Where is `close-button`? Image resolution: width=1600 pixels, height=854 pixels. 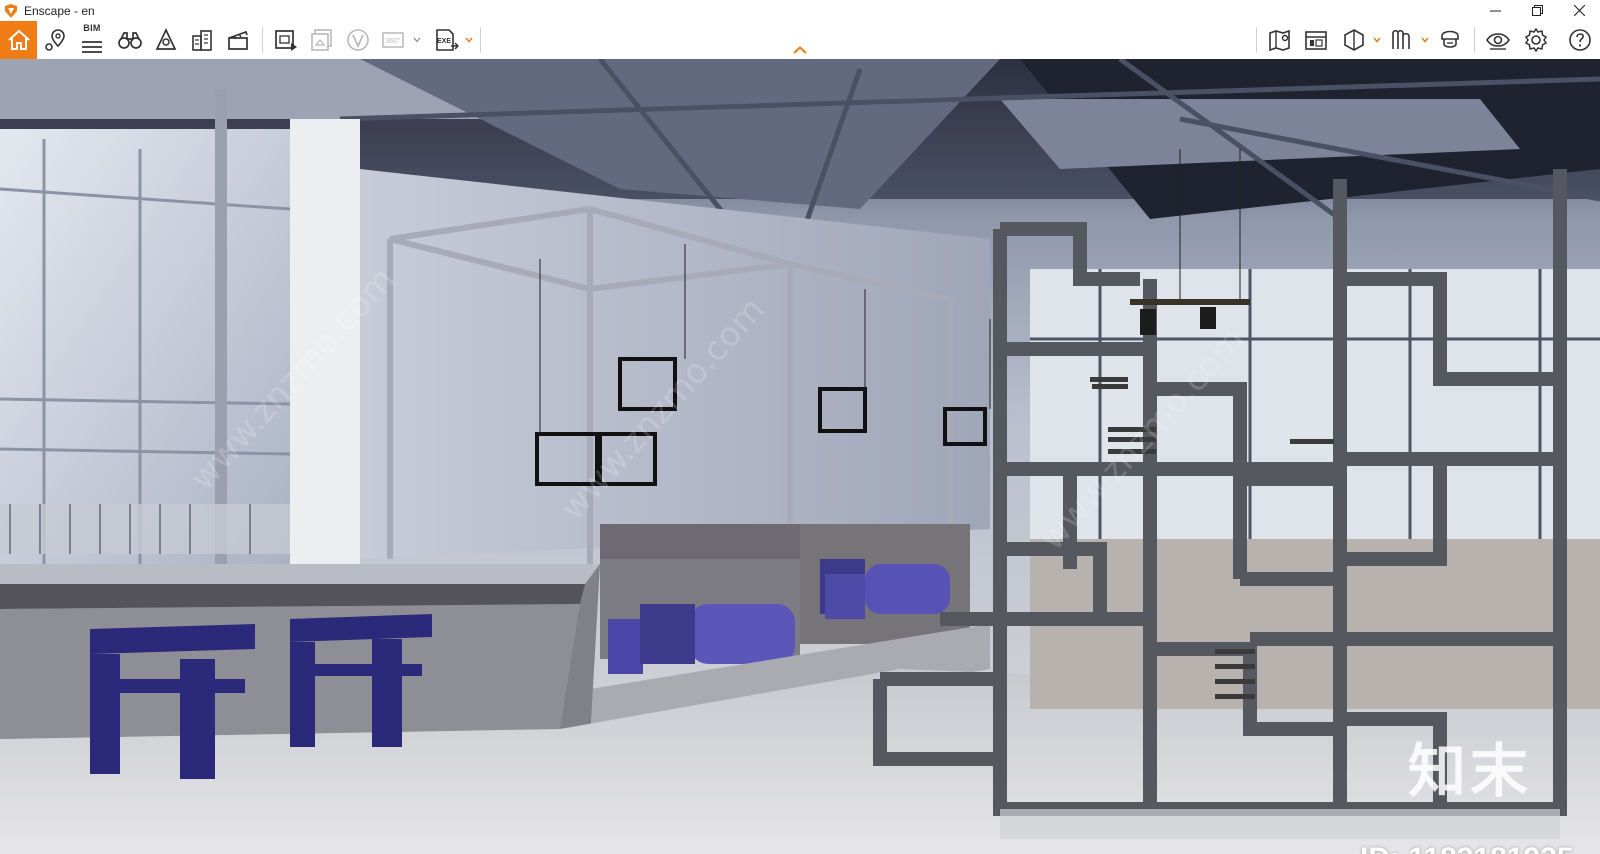
close-button is located at coordinates (1579, 10).